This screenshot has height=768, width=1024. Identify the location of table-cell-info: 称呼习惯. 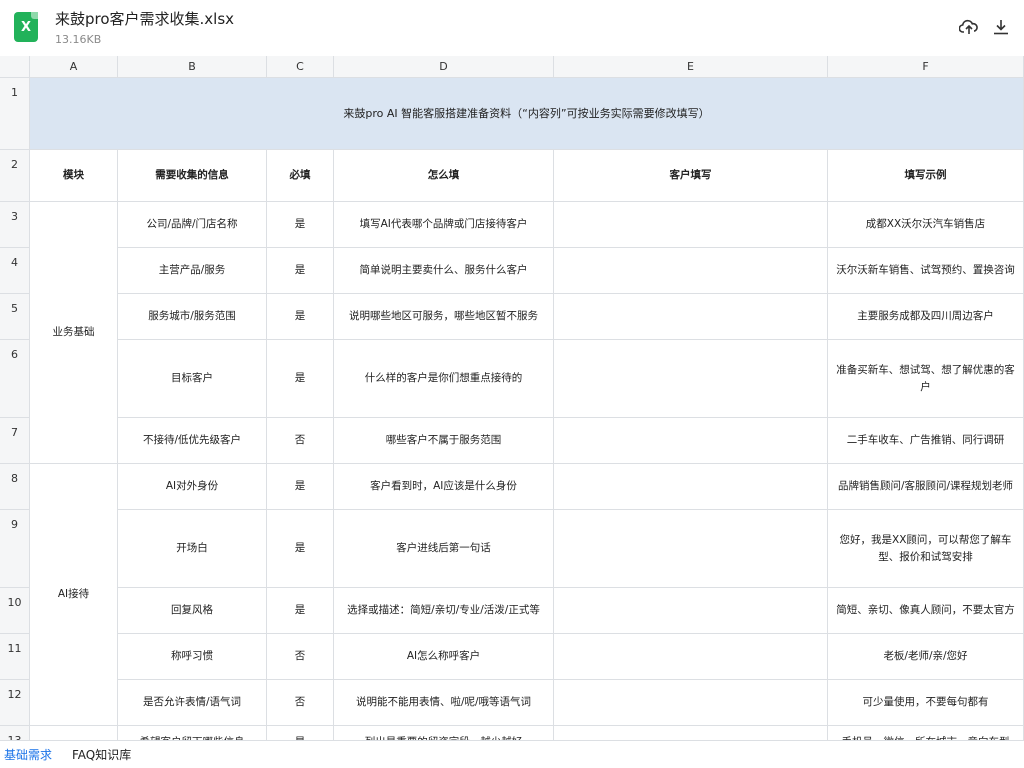
(192, 657).